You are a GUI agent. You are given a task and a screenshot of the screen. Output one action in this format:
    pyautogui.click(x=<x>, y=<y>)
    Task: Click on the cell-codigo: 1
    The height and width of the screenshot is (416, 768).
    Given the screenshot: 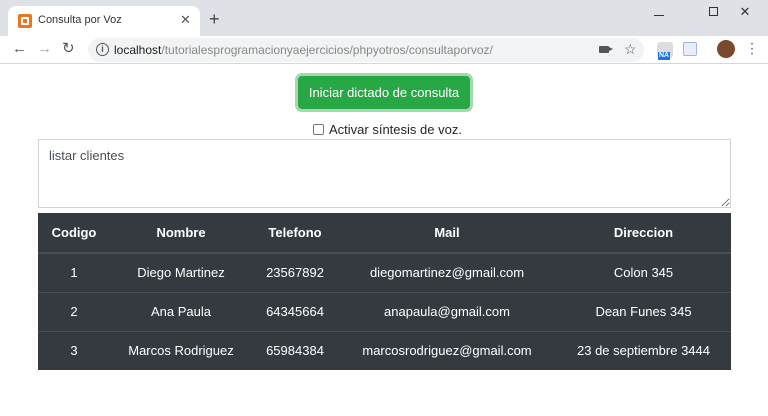 What is the action you would take?
    pyautogui.click(x=74, y=272)
    